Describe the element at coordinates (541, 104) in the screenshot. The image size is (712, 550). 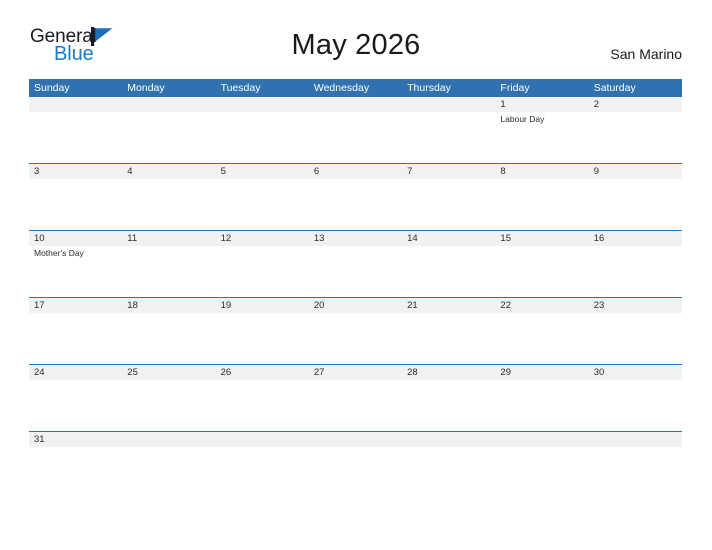
I see `day-number: 1` at that location.